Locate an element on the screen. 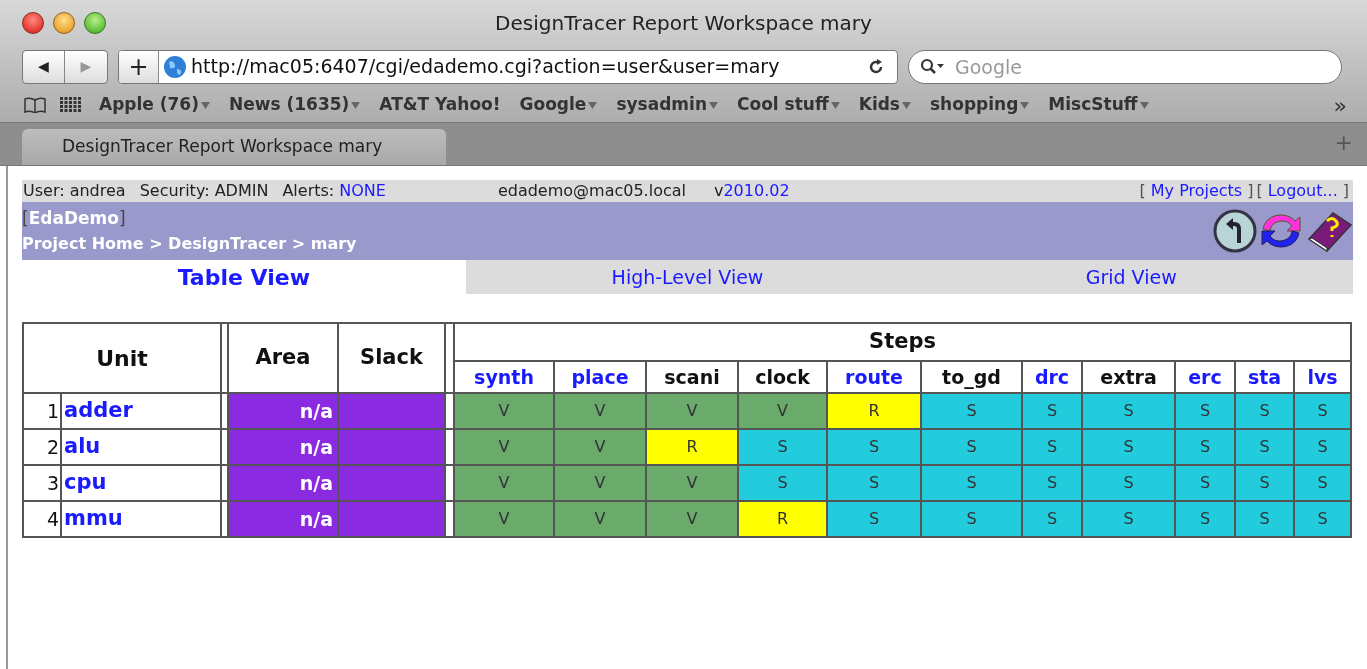 This screenshot has width=1367, height=669. bookmark-item: sysadmin is located at coordinates (667, 105).